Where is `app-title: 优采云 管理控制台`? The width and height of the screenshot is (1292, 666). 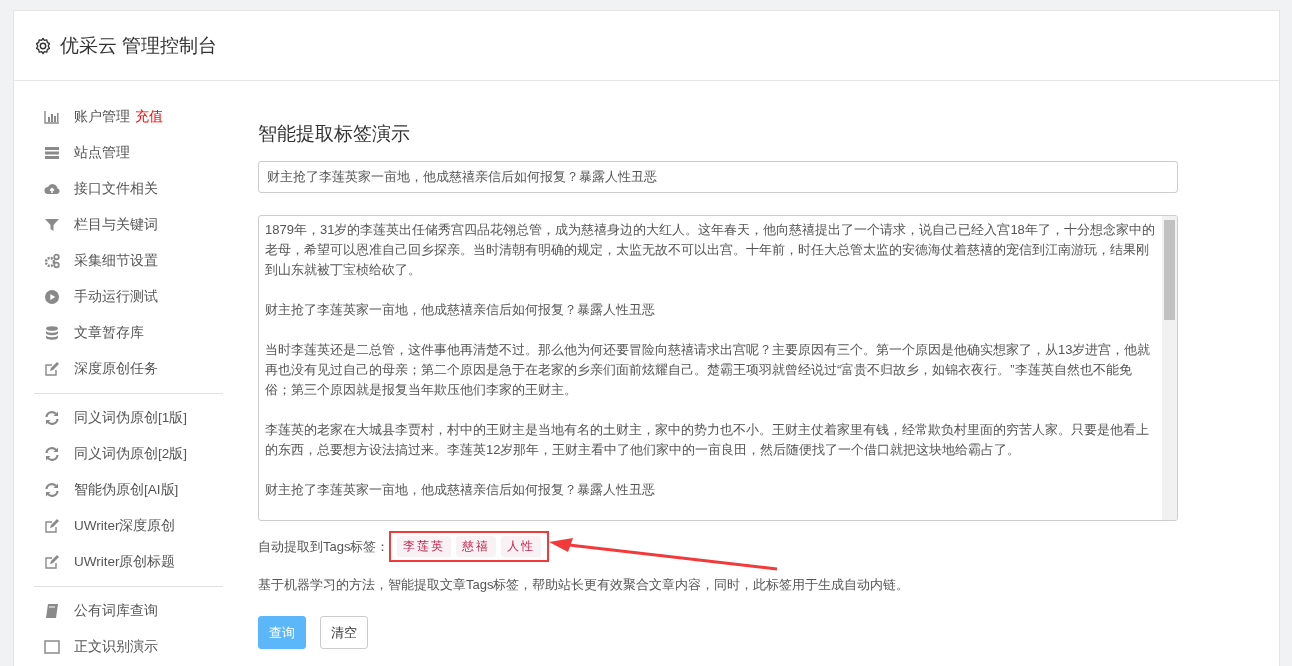 app-title: 优采云 管理控制台 is located at coordinates (139, 45).